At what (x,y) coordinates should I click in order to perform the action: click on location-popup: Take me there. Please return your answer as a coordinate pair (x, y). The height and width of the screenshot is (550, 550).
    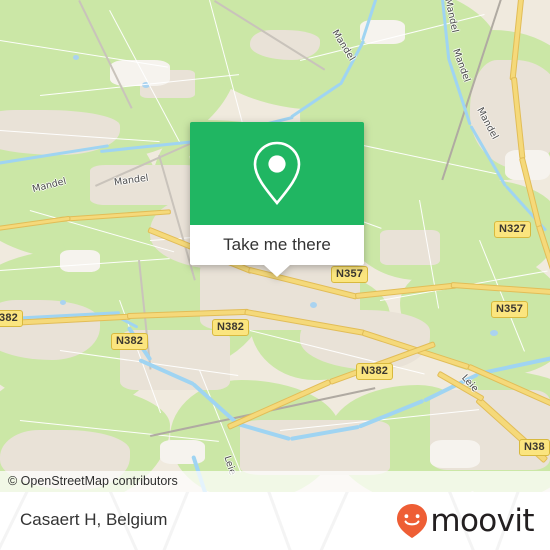
    Looking at the image, I should click on (277, 199).